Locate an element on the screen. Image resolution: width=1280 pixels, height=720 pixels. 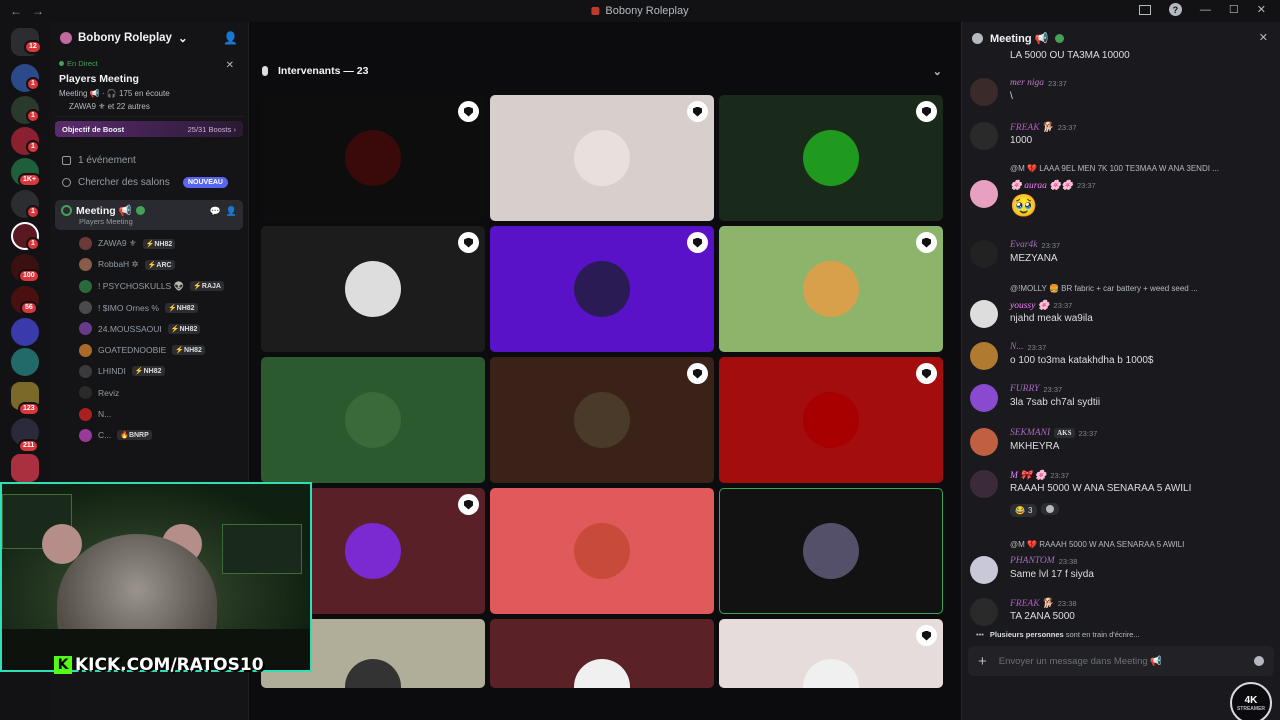
voice-member: Reviz is located at coordinates (149, 392).